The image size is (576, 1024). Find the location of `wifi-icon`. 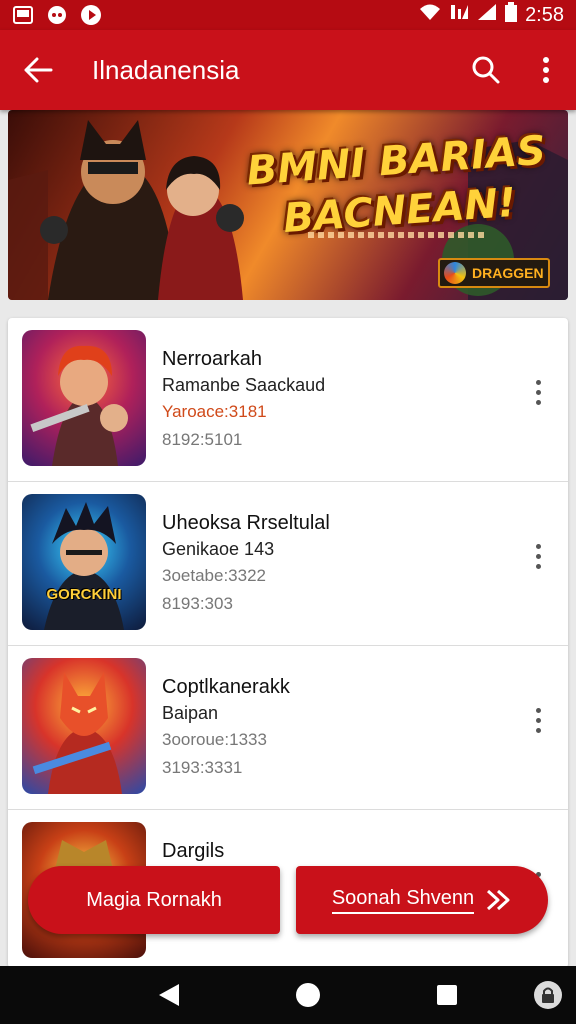

wifi-icon is located at coordinates (430, 15).